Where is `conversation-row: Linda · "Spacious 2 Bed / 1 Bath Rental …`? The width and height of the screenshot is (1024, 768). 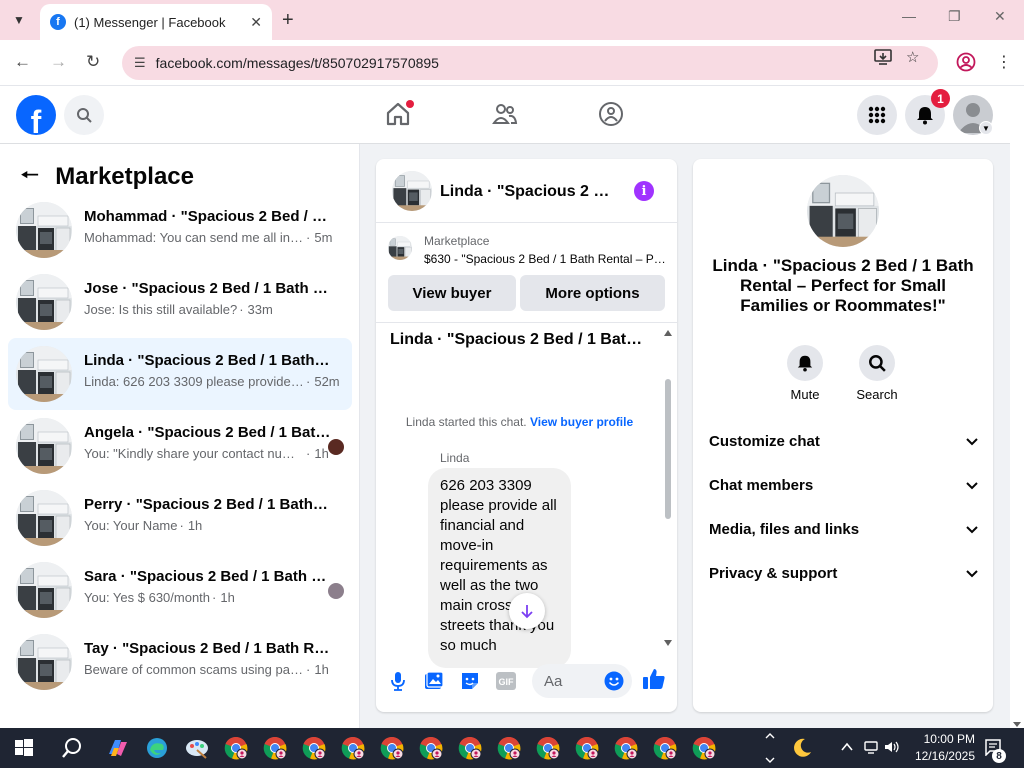 conversation-row: Linda · "Spacious 2 Bed / 1 Bath Rental … is located at coordinates (180, 374).